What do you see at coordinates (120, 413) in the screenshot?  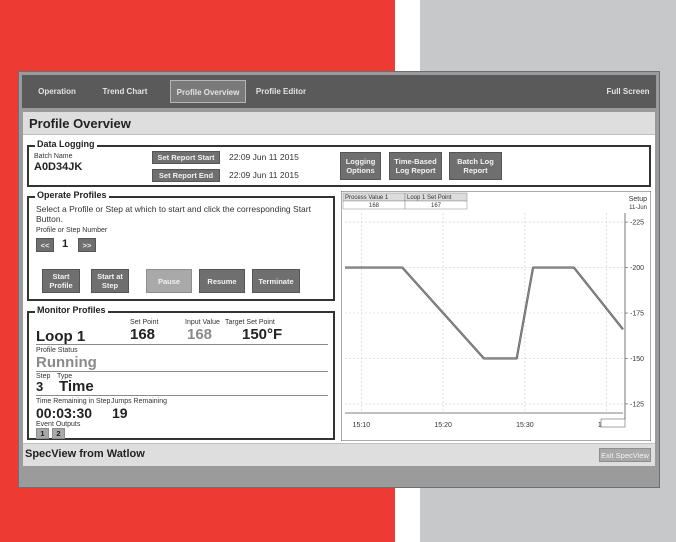 I see `jumps-remaining-value: 19` at bounding box center [120, 413].